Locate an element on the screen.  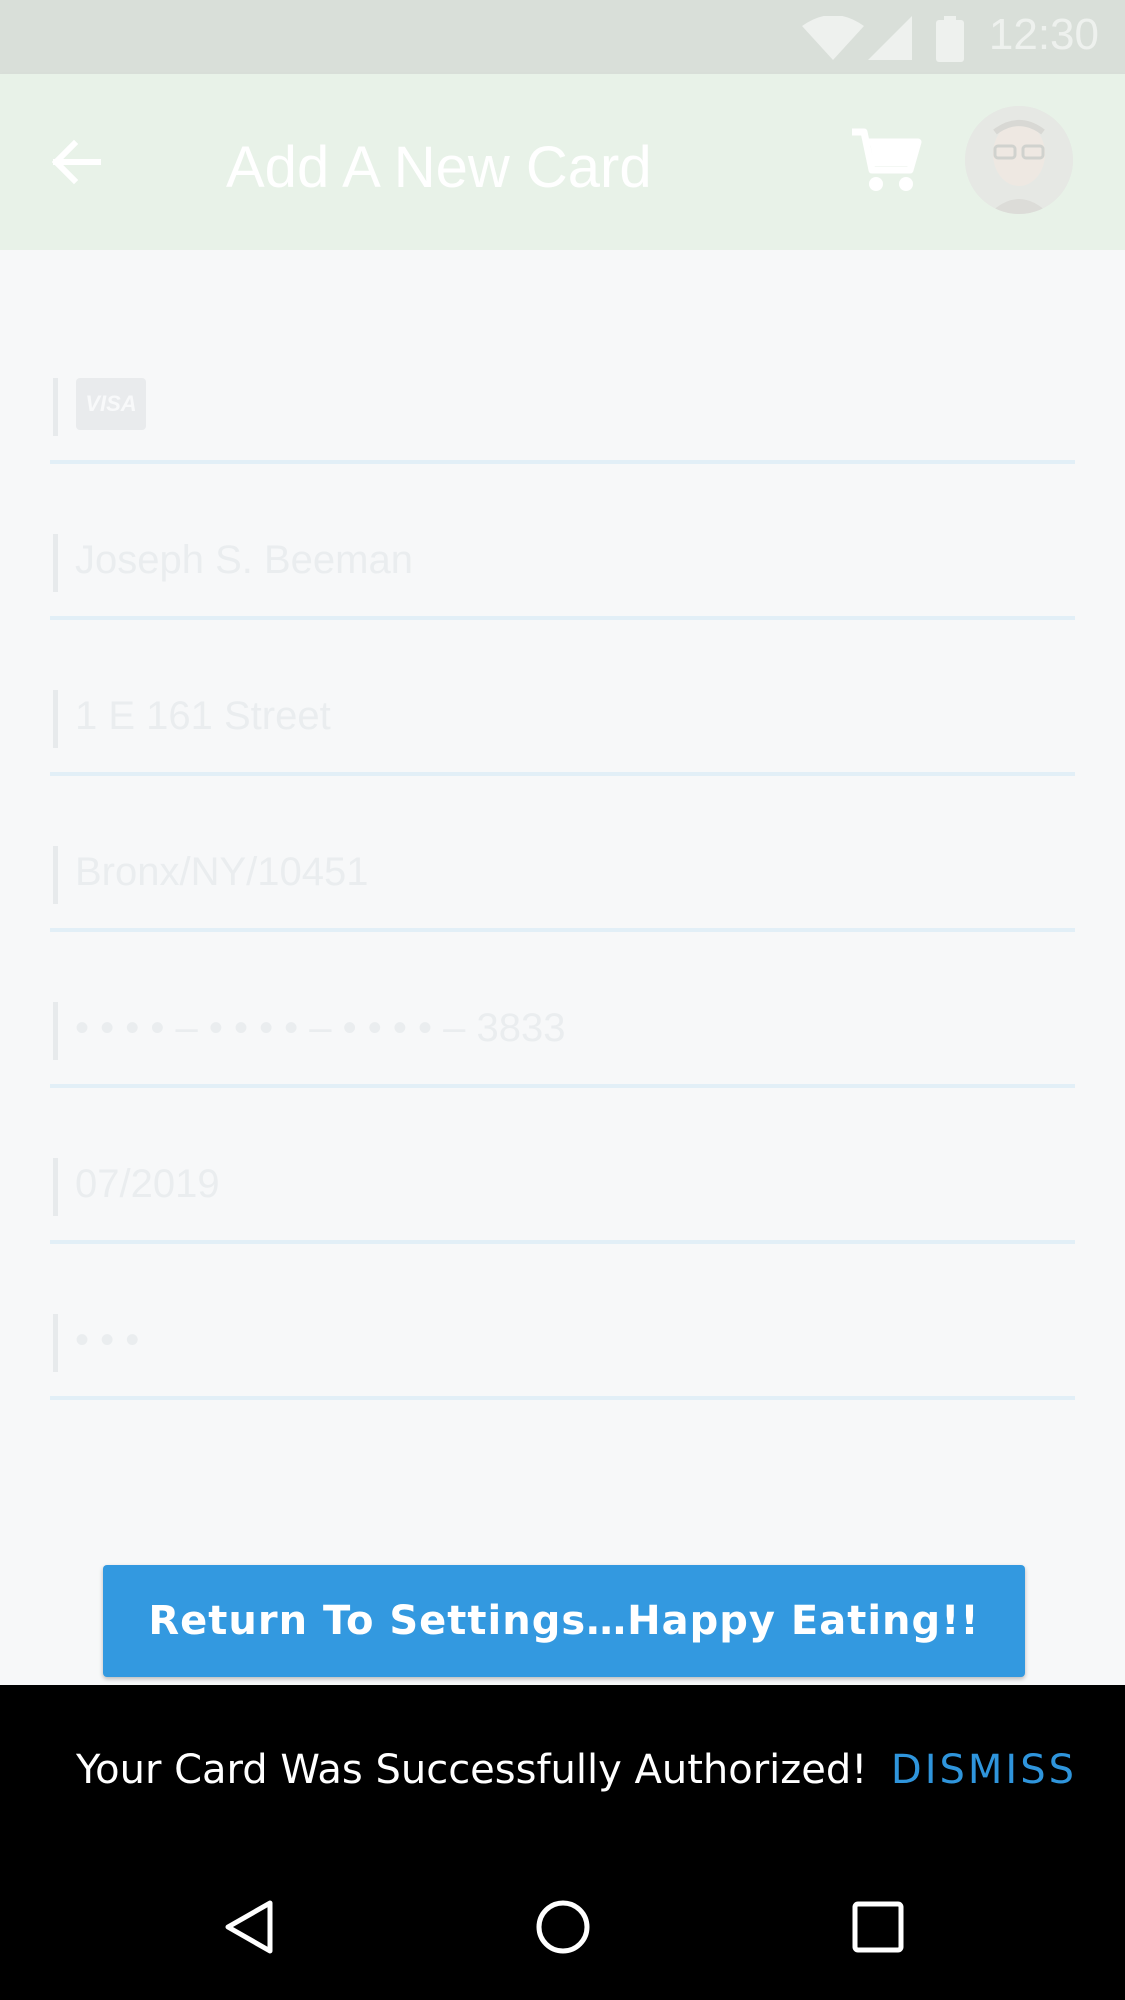
home-circle-icon is located at coordinates (563, 1927).